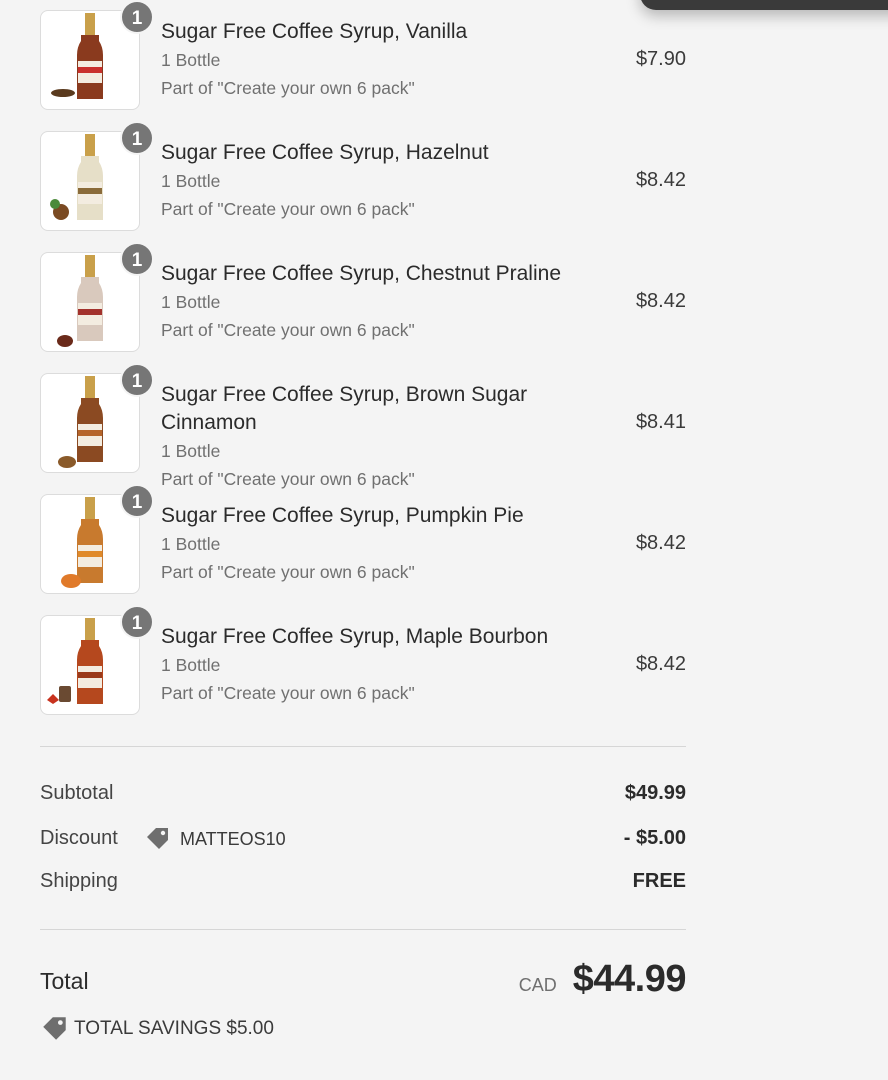  What do you see at coordinates (363, 842) in the screenshot?
I see `discount-row: Discount MATTEOS10 - $5.00` at bounding box center [363, 842].